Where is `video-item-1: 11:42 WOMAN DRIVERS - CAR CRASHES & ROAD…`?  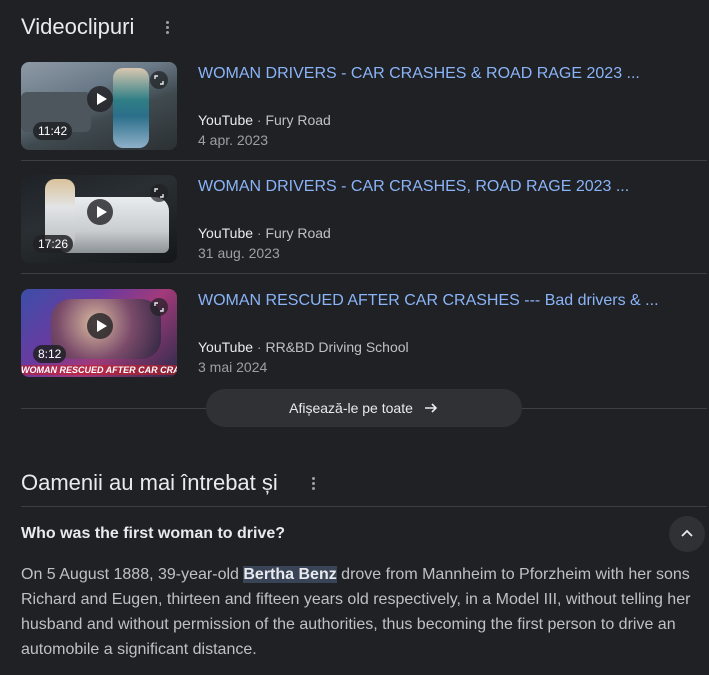
video-item-1: 11:42 WOMAN DRIVERS - CAR CRASHES & ROAD… is located at coordinates (364, 111).